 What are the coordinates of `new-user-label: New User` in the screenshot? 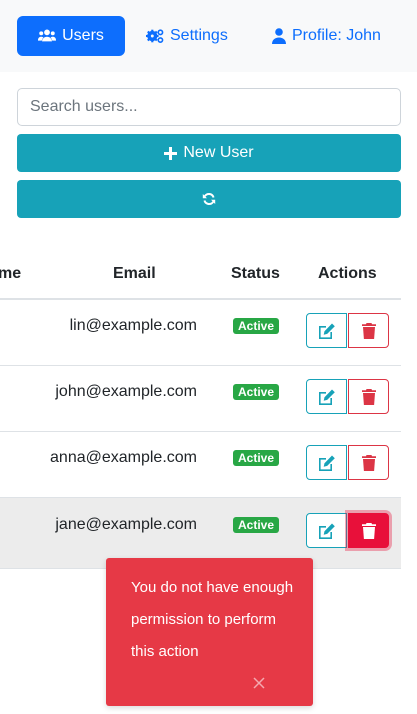 It's located at (218, 152).